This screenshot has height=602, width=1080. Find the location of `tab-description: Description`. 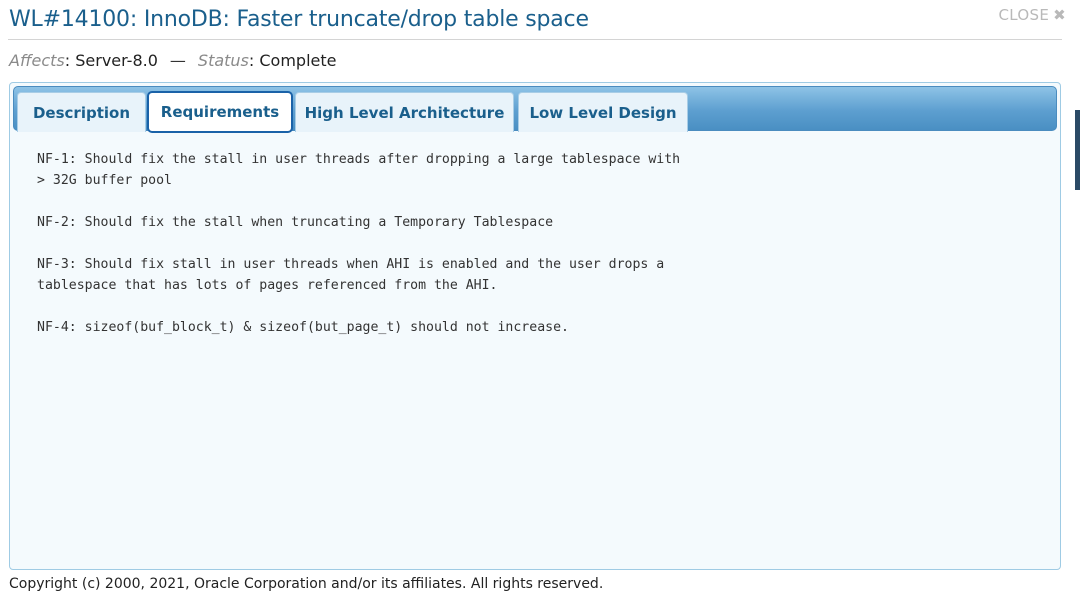

tab-description: Description is located at coordinates (81, 112).